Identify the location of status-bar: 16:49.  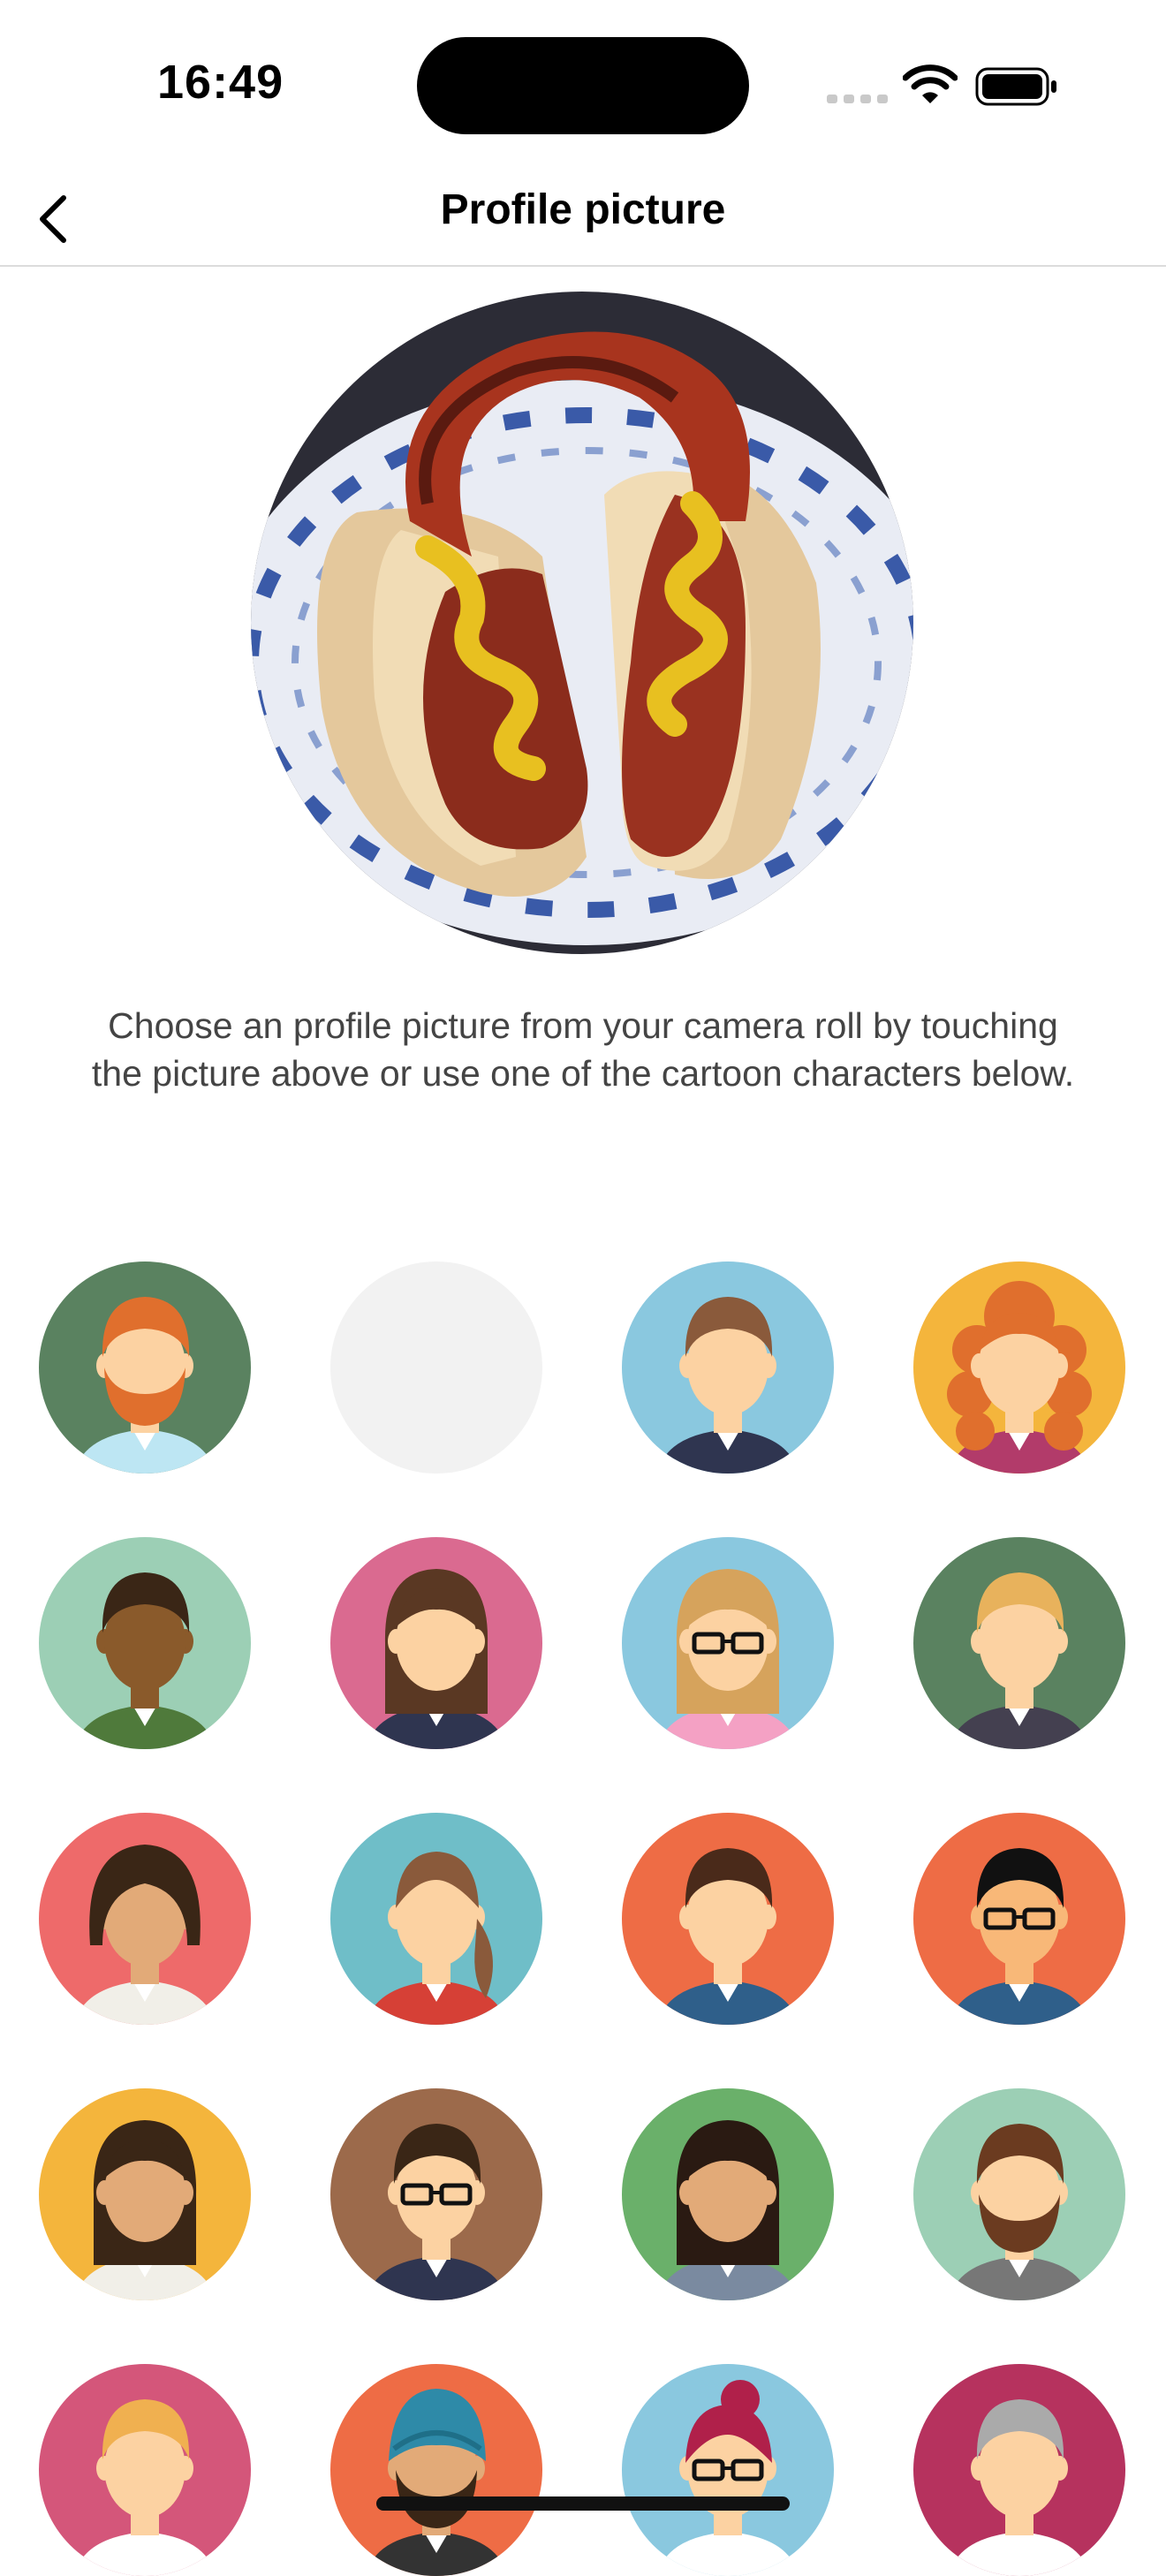
(583, 84).